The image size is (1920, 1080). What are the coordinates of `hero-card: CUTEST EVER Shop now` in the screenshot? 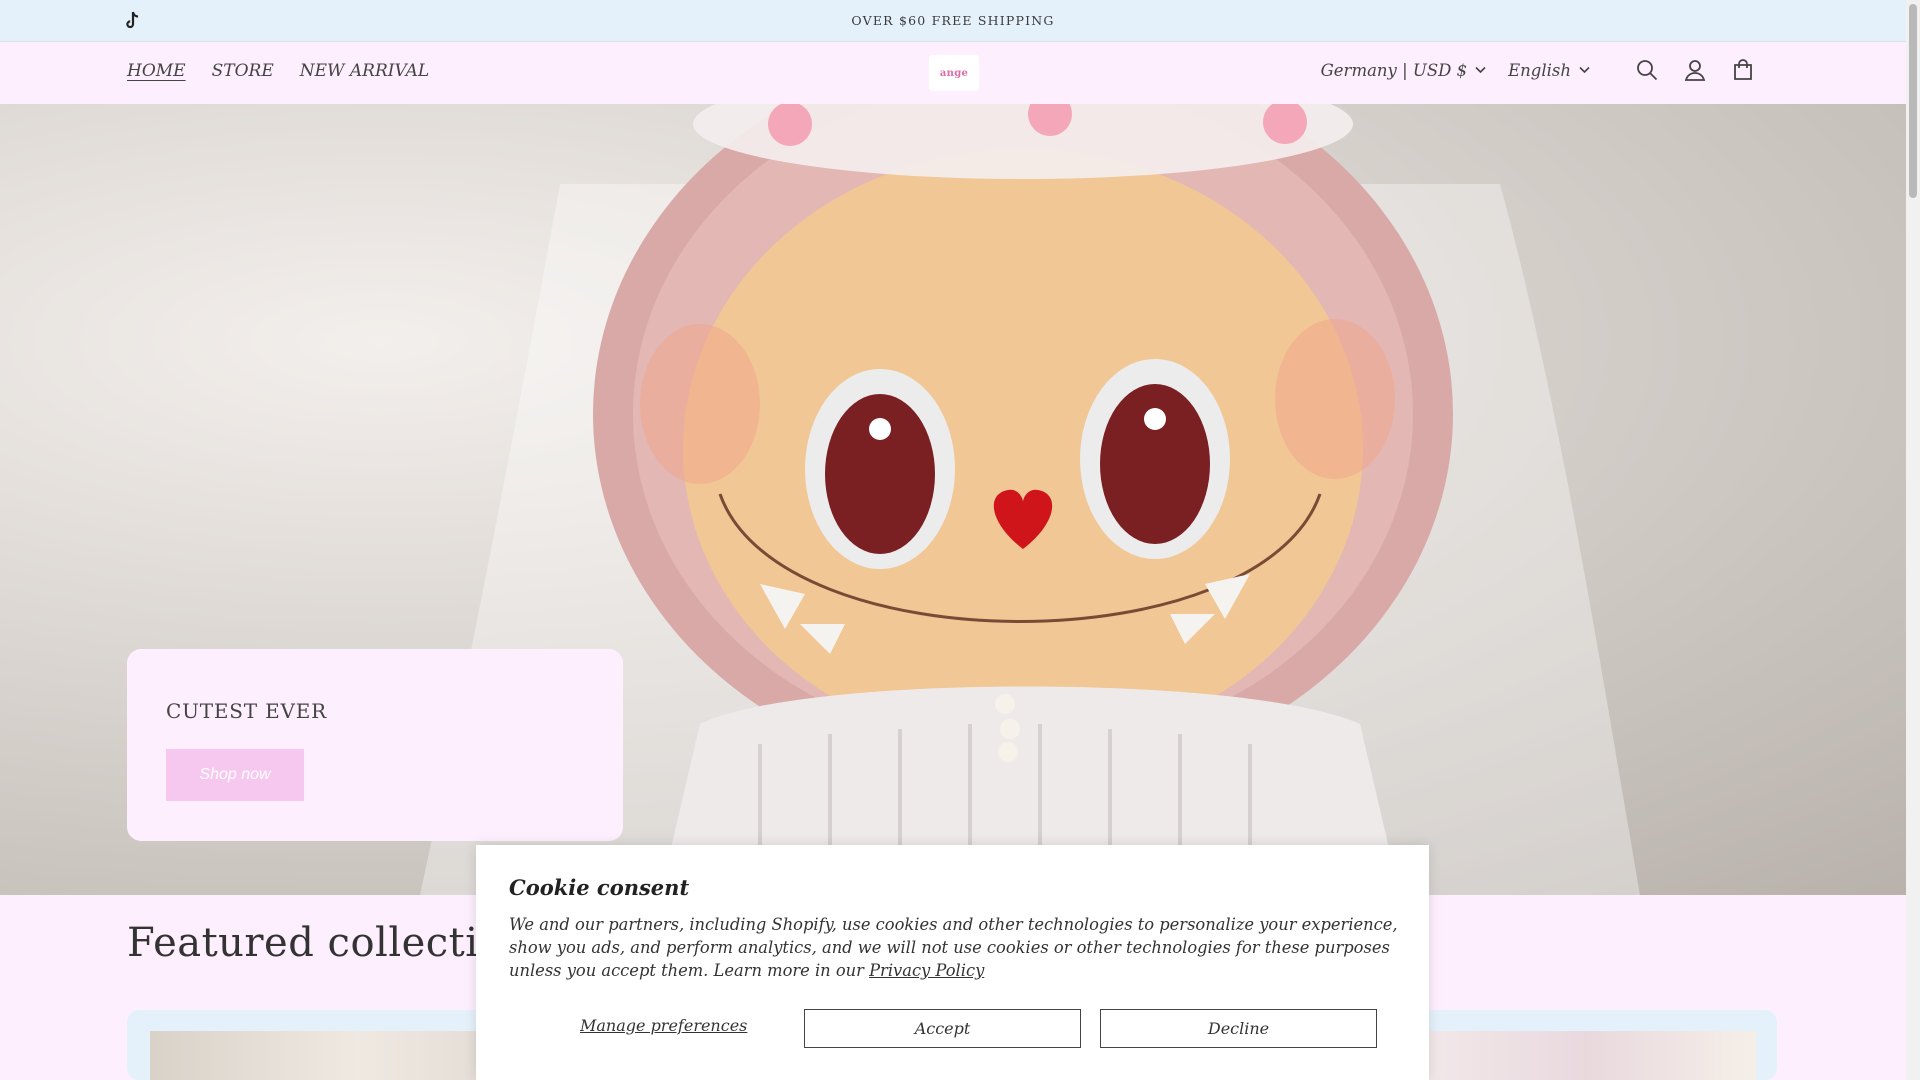 It's located at (375, 745).